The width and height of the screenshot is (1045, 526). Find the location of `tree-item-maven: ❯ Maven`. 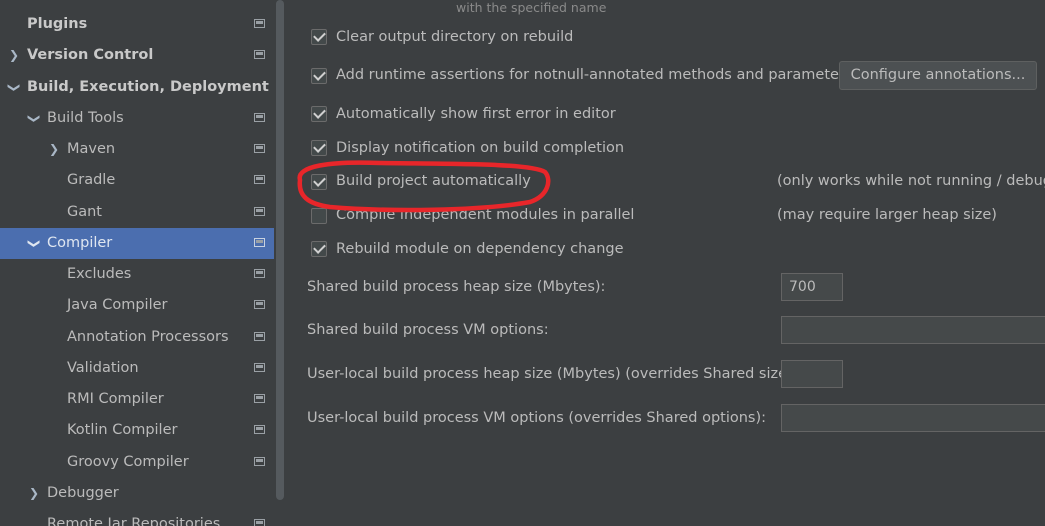

tree-item-maven: ❯ Maven is located at coordinates (137, 149).